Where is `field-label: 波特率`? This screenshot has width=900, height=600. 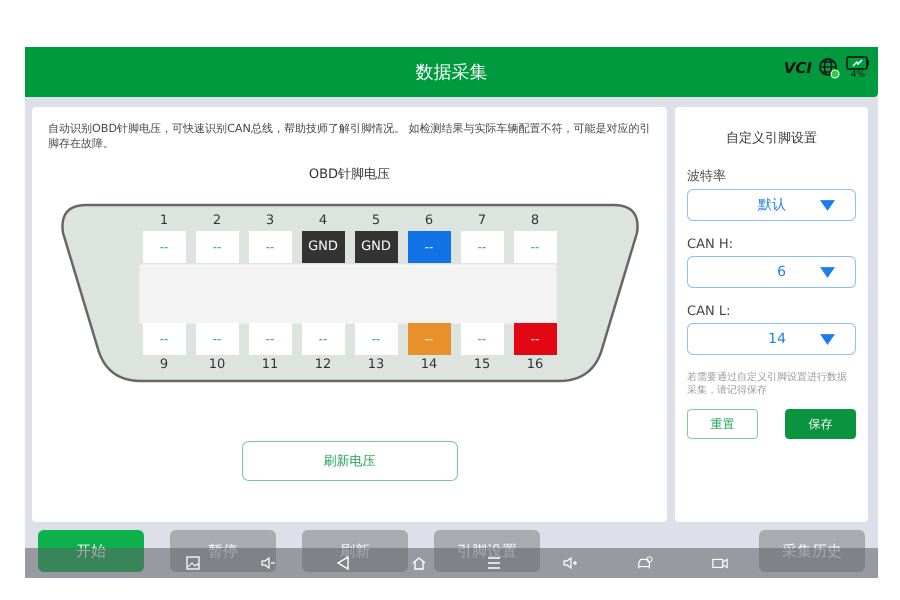
field-label: 波特率 is located at coordinates (707, 176).